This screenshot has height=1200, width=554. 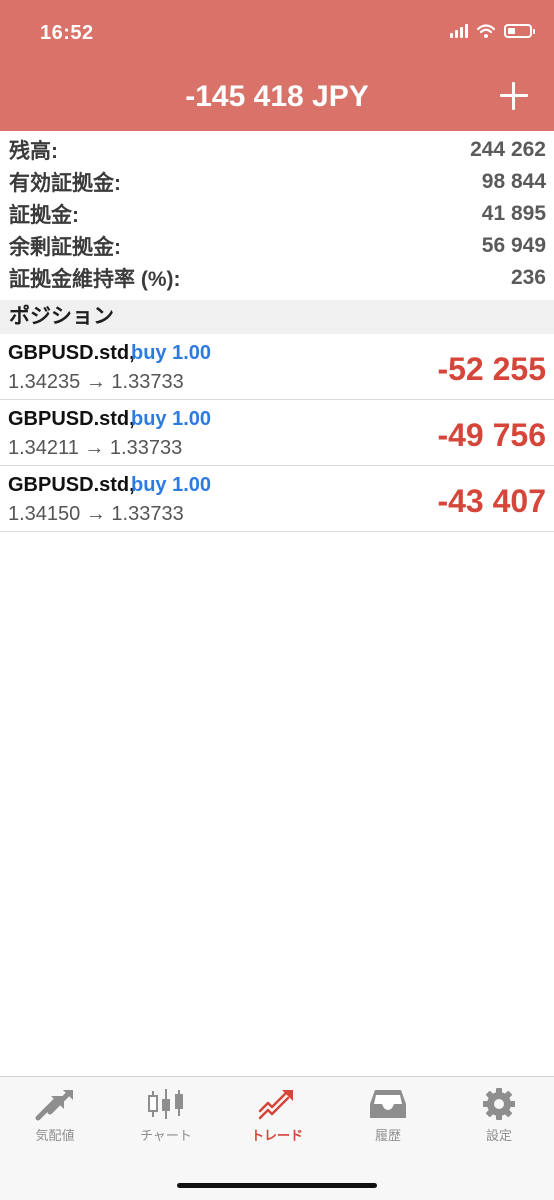 I want to click on tab-chart: チャート, so click(x=166, y=1115).